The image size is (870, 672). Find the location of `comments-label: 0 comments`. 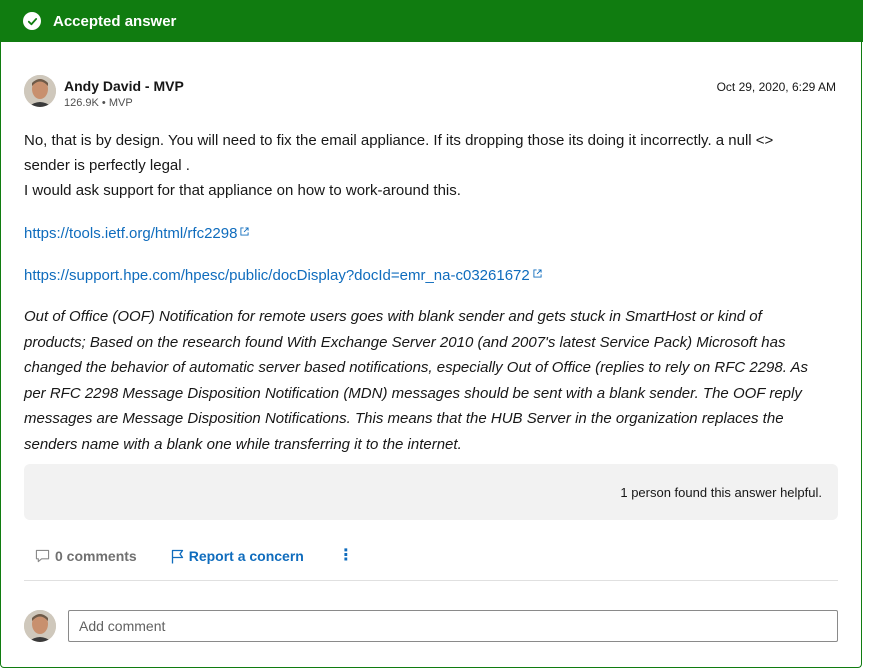

comments-label: 0 comments is located at coordinates (96, 556).